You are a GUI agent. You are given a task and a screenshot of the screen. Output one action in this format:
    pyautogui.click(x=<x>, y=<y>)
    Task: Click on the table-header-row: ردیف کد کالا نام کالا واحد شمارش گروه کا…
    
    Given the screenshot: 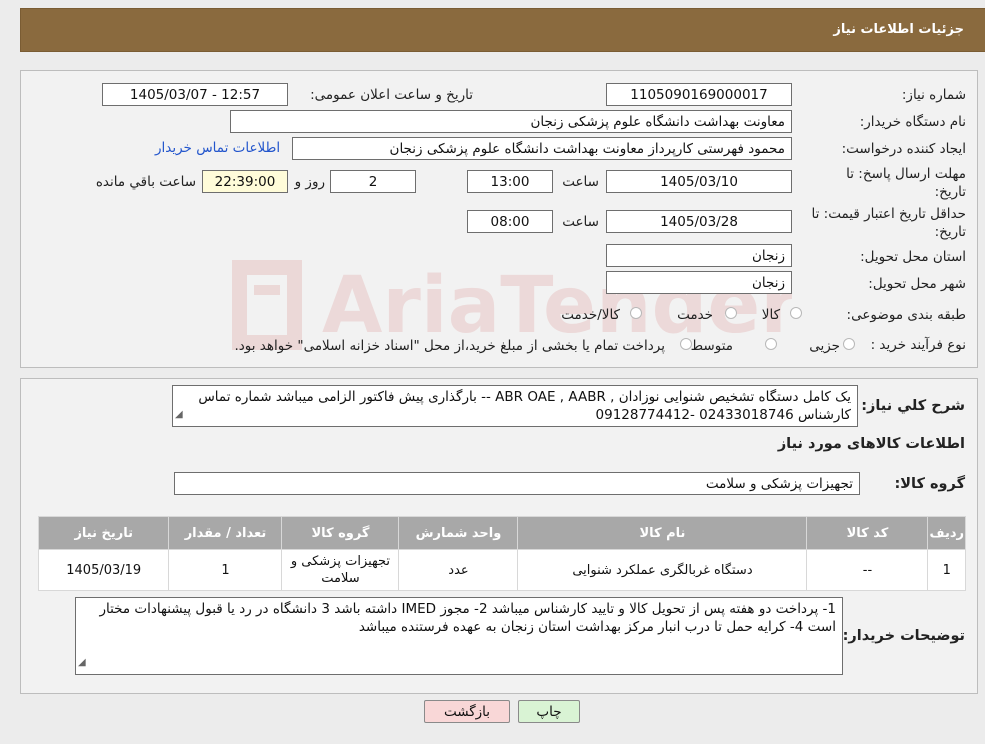 What is the action you would take?
    pyautogui.click(x=501, y=533)
    